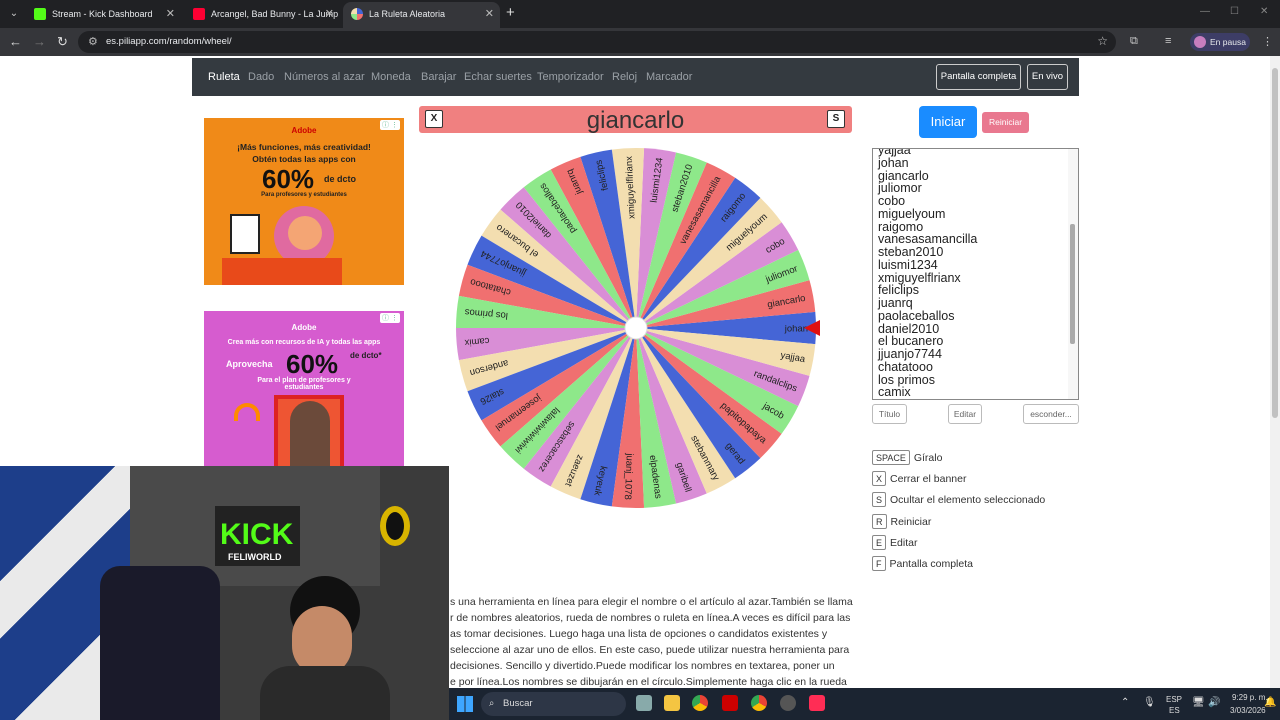 The image size is (1280, 720). Describe the element at coordinates (1134, 41) in the screenshot. I see `extensions-icon: ⧉` at that location.